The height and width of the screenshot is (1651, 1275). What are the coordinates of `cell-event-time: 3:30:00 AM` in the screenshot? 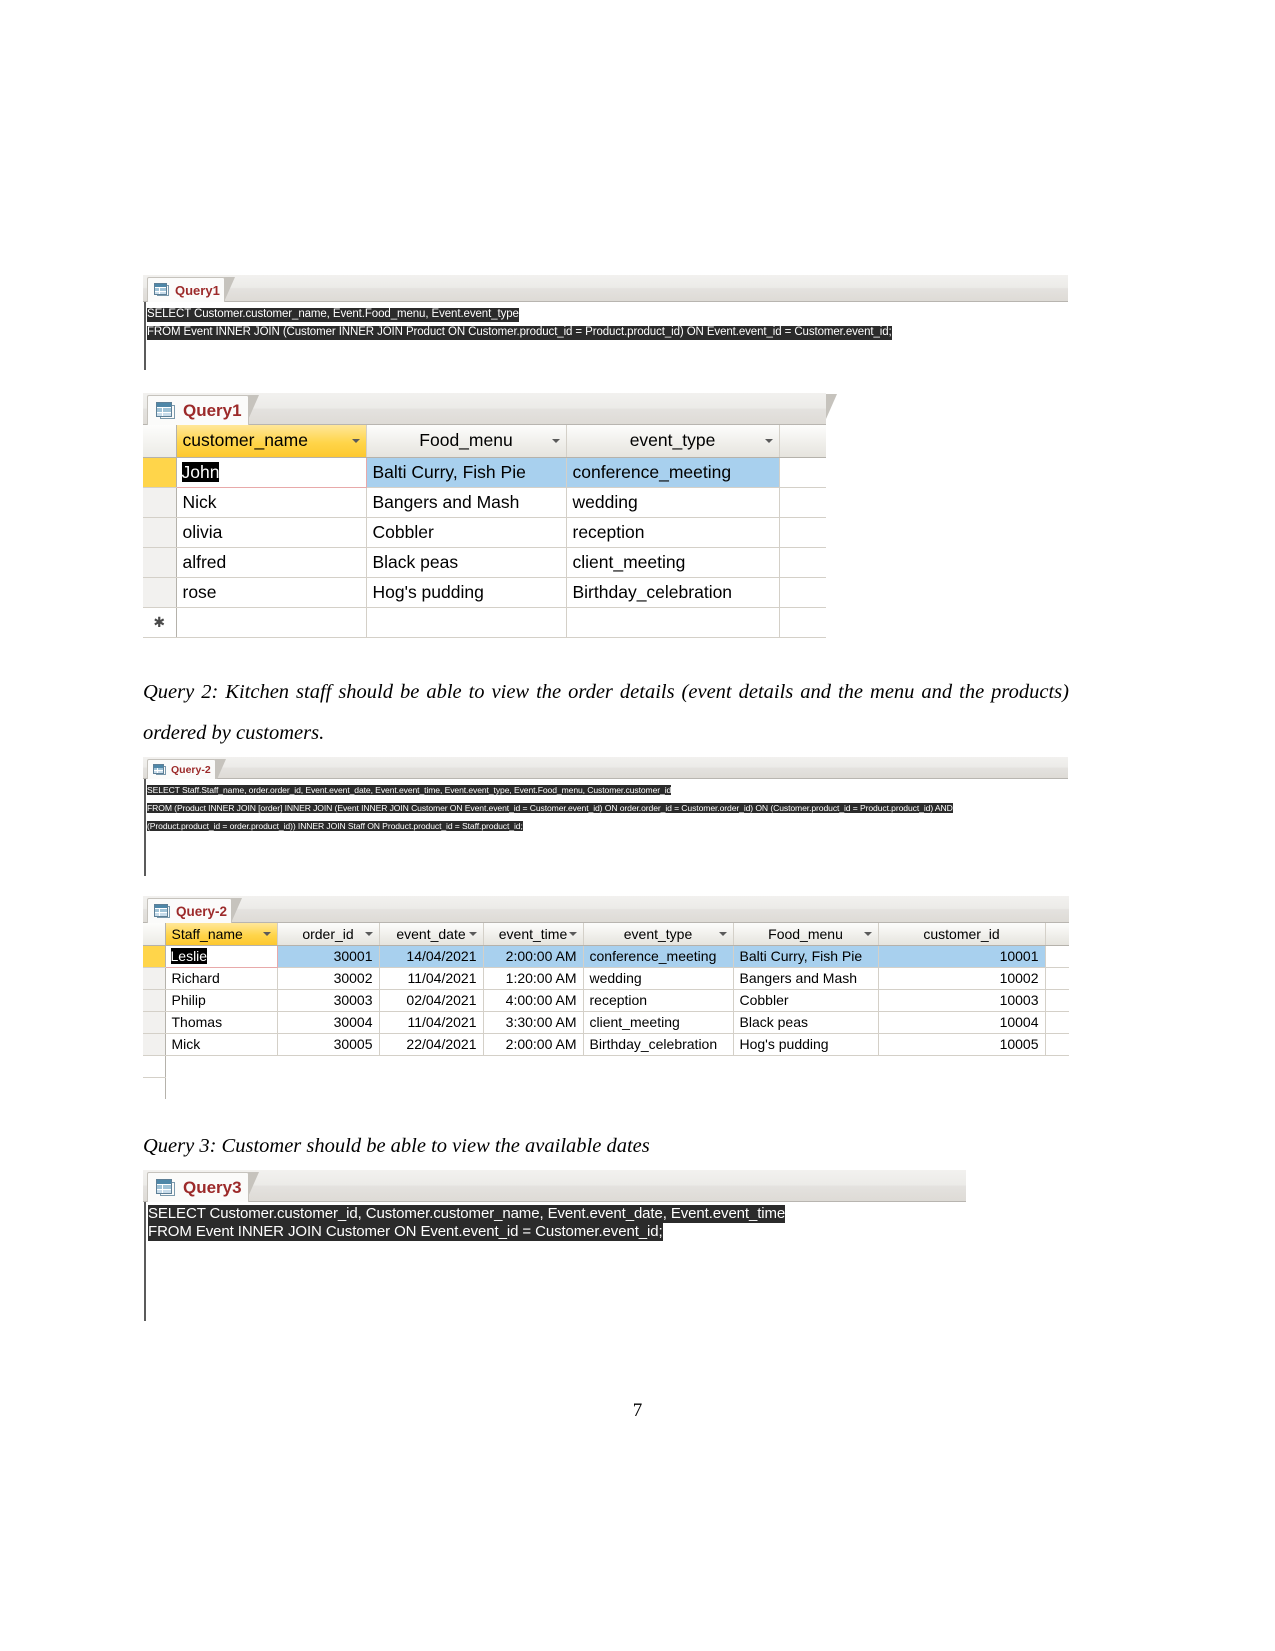 It's located at (533, 1022).